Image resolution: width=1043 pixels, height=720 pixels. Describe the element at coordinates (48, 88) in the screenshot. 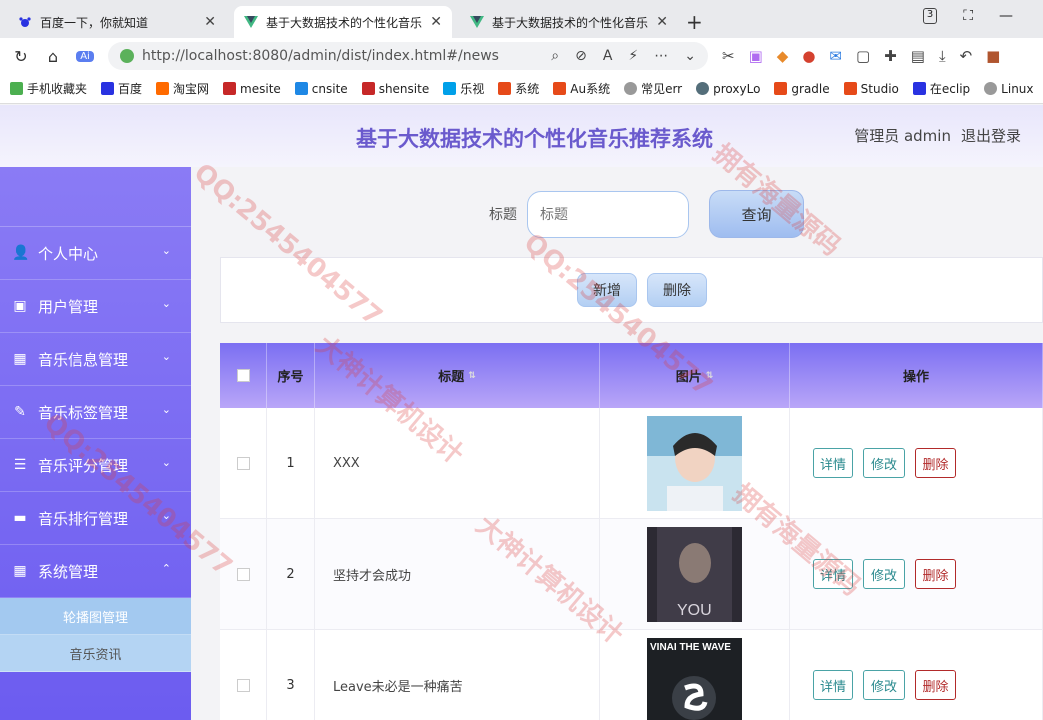

I see `bookmark-item: 手机收藏夹` at that location.